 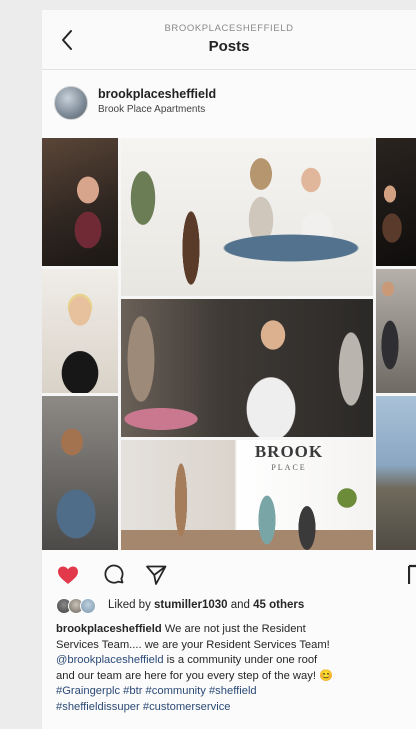 What do you see at coordinates (229, 46) in the screenshot?
I see `page-title: Posts` at bounding box center [229, 46].